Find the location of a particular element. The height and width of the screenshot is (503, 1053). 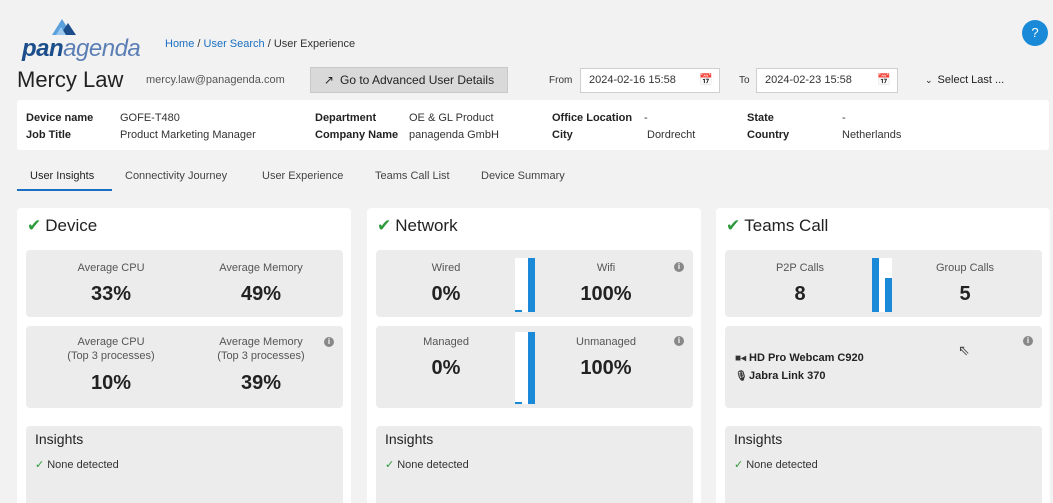

tab-user-insights: User Insights is located at coordinates (62, 176).